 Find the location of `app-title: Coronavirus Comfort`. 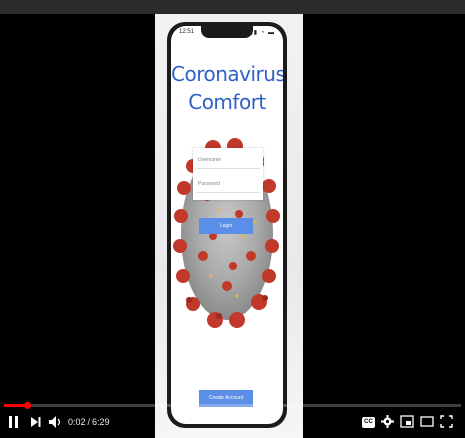

app-title: Coronavirus Comfort is located at coordinates (227, 88).